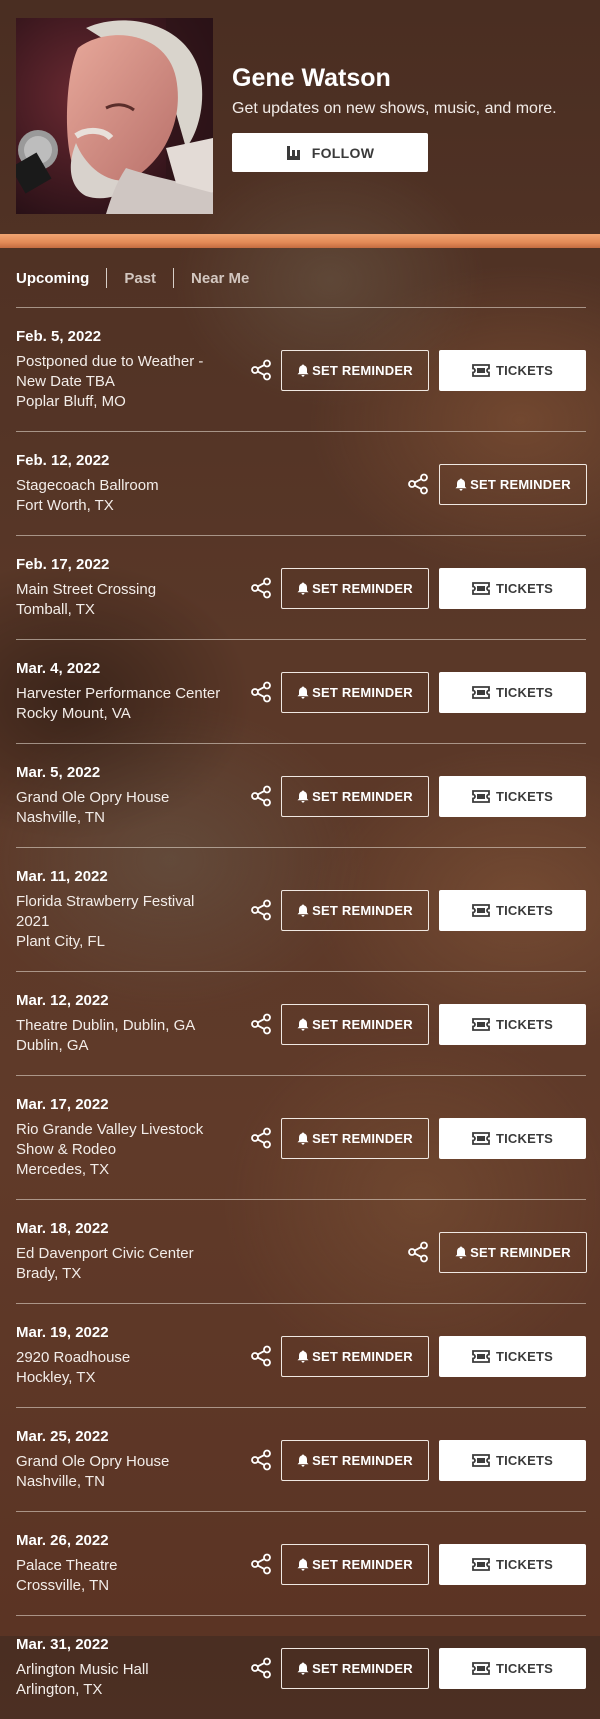  I want to click on event-location: Brady, TX, so click(49, 1273).